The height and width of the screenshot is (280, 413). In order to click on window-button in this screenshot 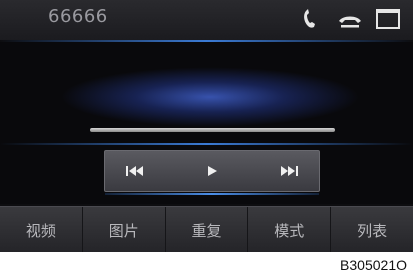, I will do `click(388, 19)`.